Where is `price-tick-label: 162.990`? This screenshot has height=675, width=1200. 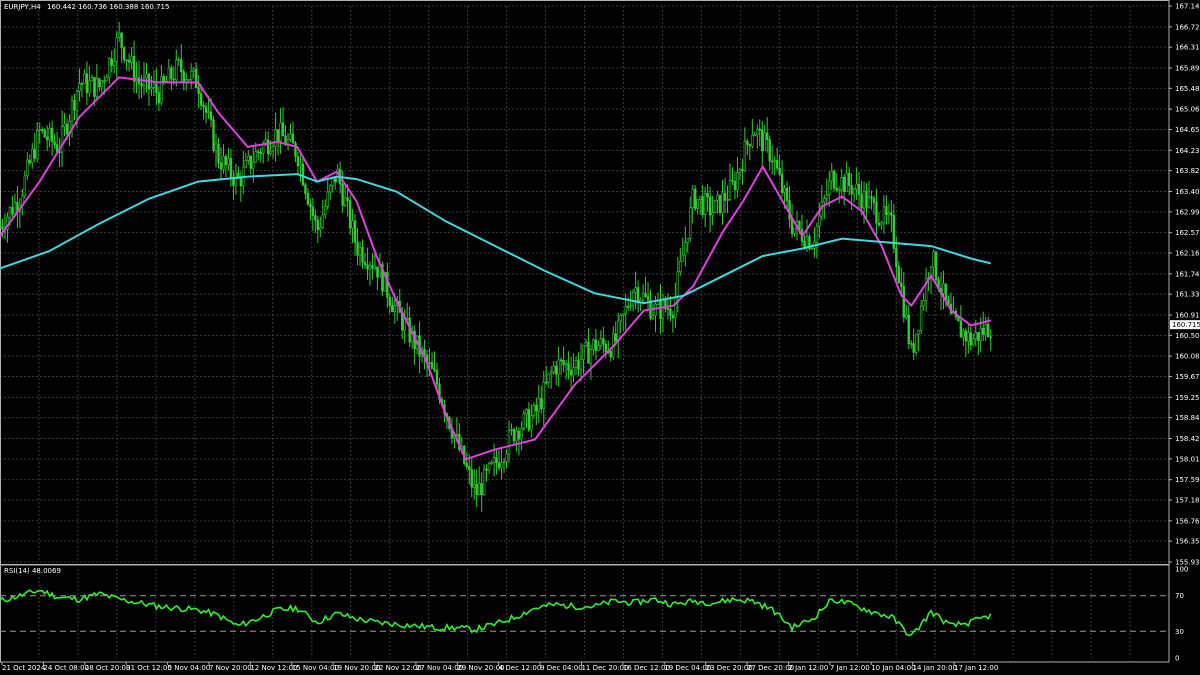 price-tick-label: 162.990 is located at coordinates (1187, 212).